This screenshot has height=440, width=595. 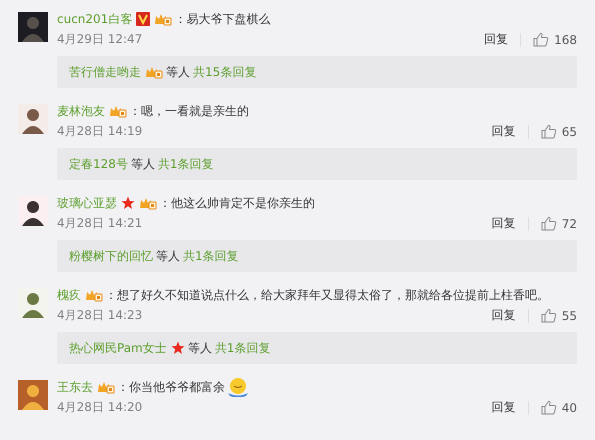 I want to click on comment-time: 4月28日 14:20, so click(x=99, y=407).